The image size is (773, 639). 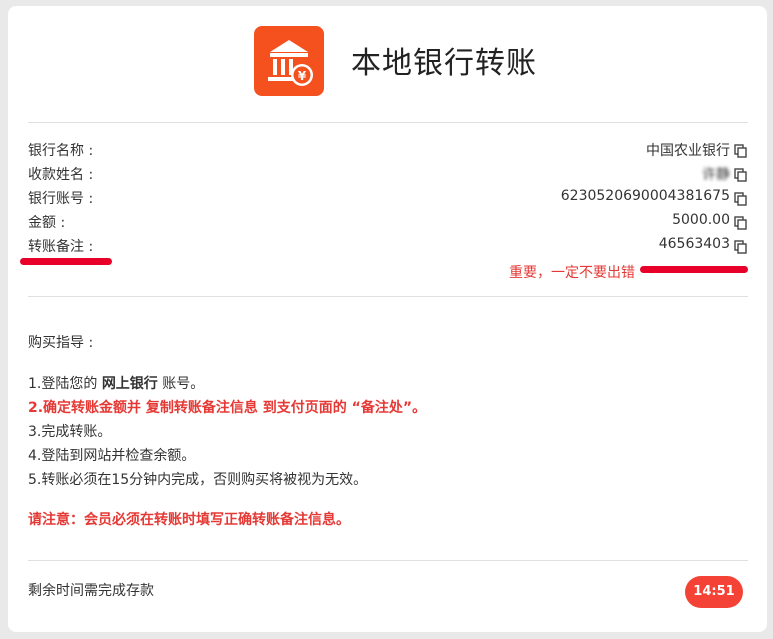 What do you see at coordinates (701, 220) in the screenshot?
I see `detail-value: 5000.00` at bounding box center [701, 220].